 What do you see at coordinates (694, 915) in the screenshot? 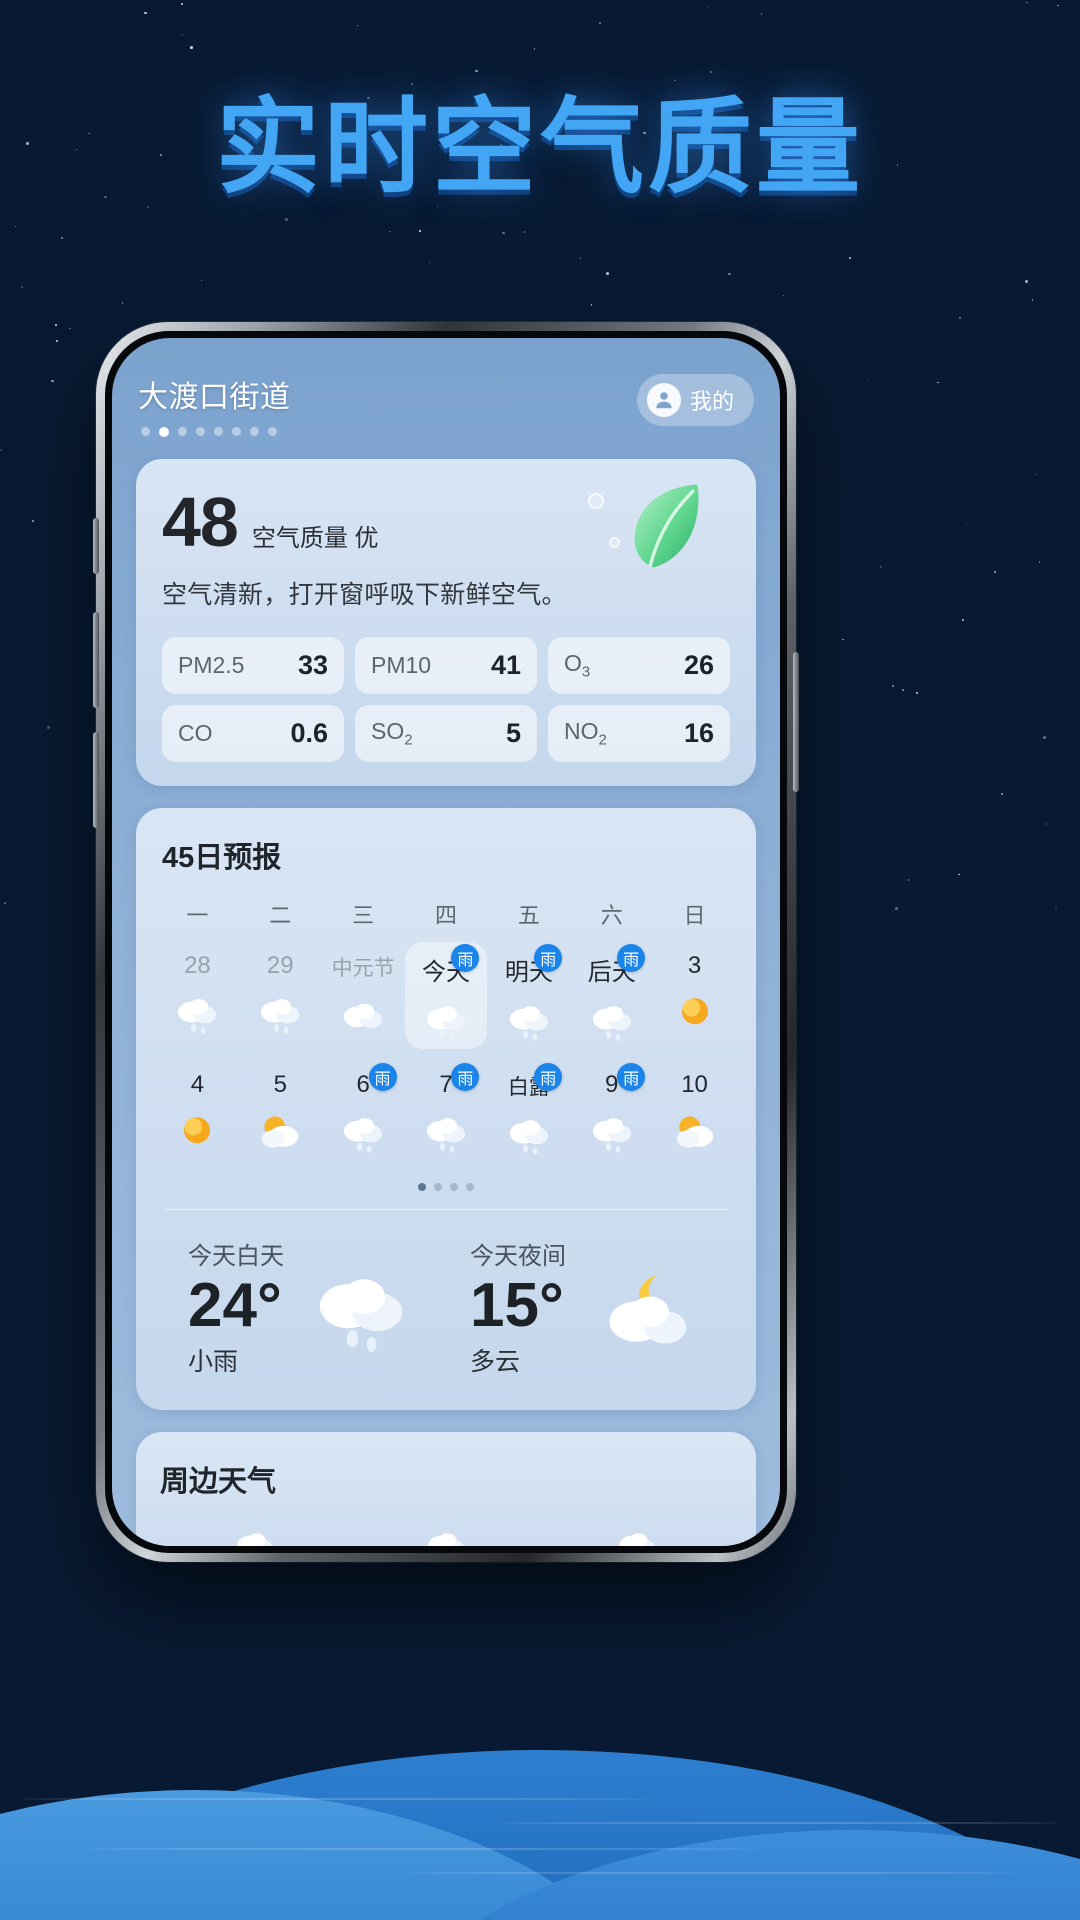
I see `weekday-label: 日` at bounding box center [694, 915].